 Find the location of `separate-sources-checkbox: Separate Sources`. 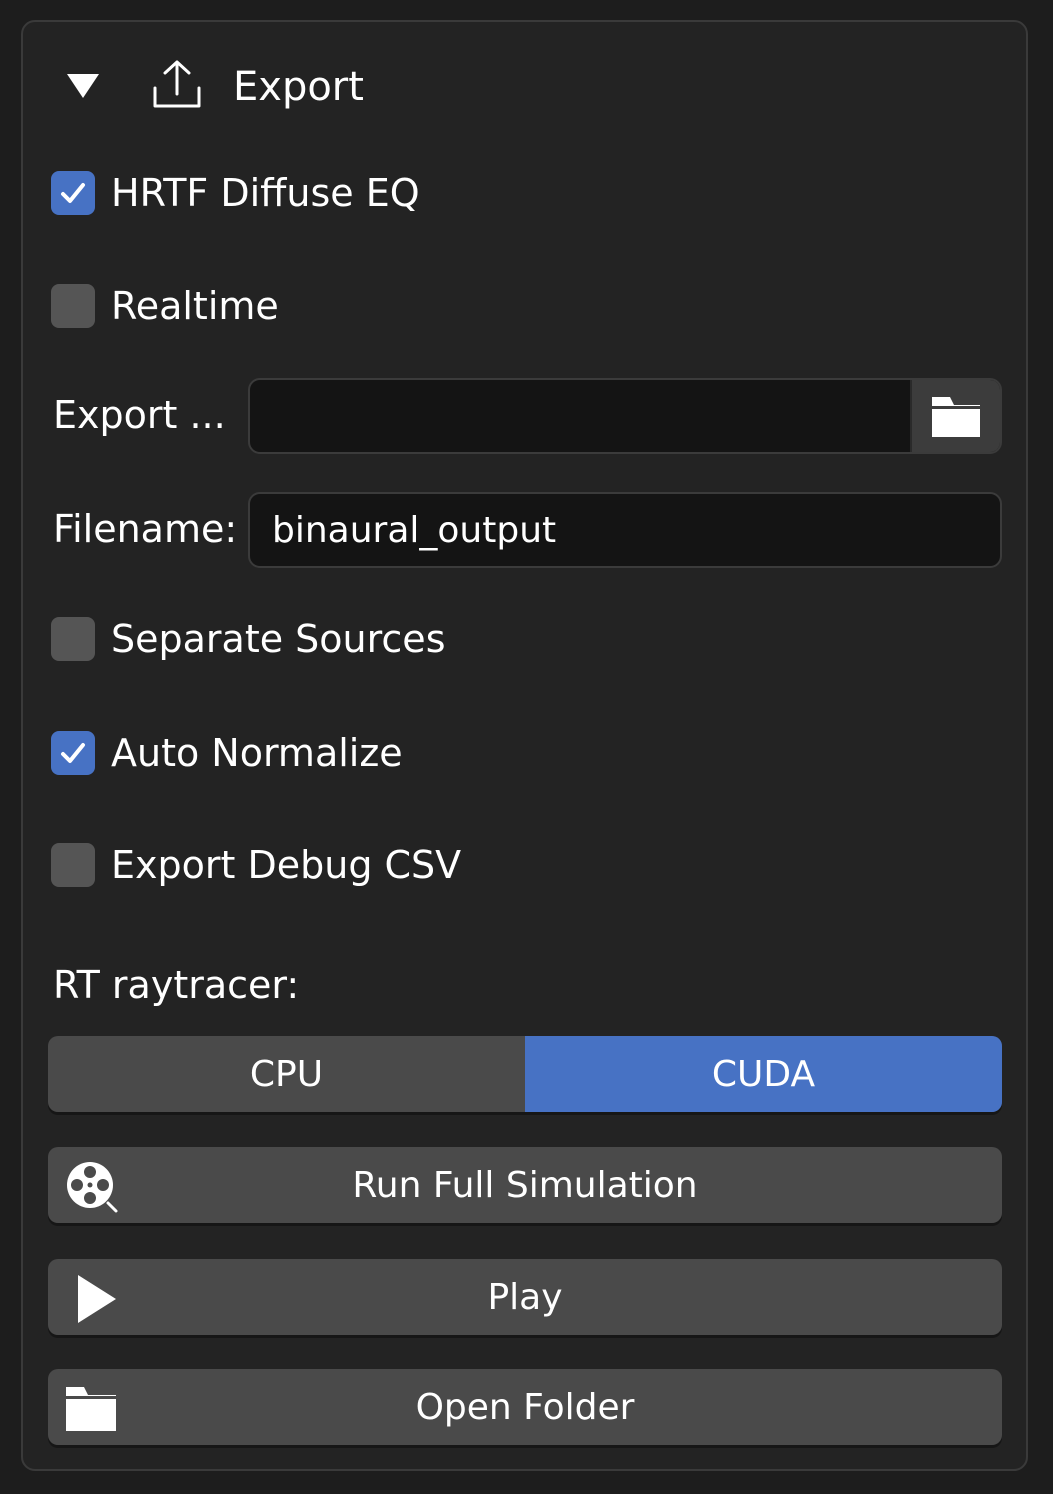

separate-sources-checkbox: Separate Sources is located at coordinates (248, 639).